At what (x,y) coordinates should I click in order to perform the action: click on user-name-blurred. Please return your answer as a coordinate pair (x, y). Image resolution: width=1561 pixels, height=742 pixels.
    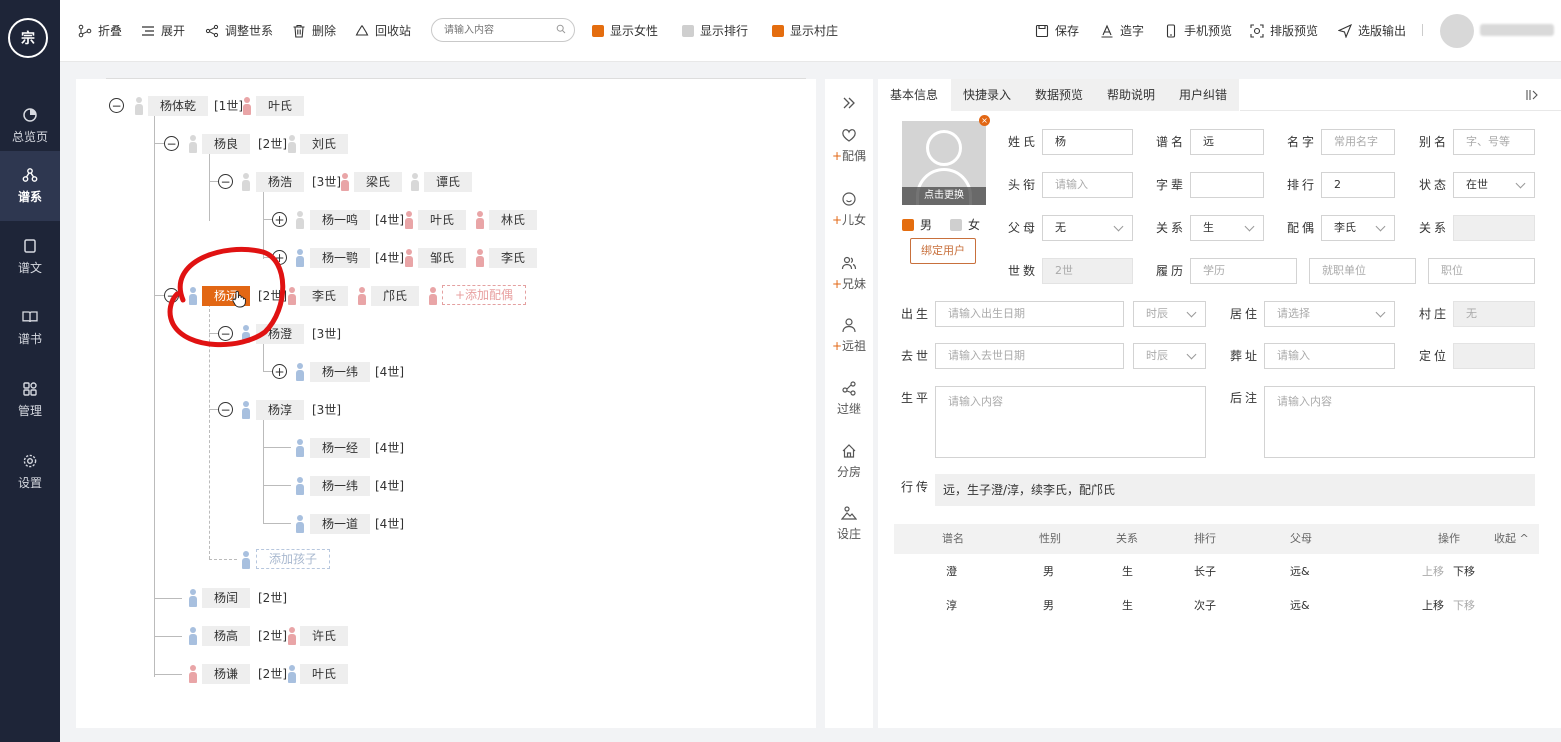
    Looking at the image, I should click on (1517, 30).